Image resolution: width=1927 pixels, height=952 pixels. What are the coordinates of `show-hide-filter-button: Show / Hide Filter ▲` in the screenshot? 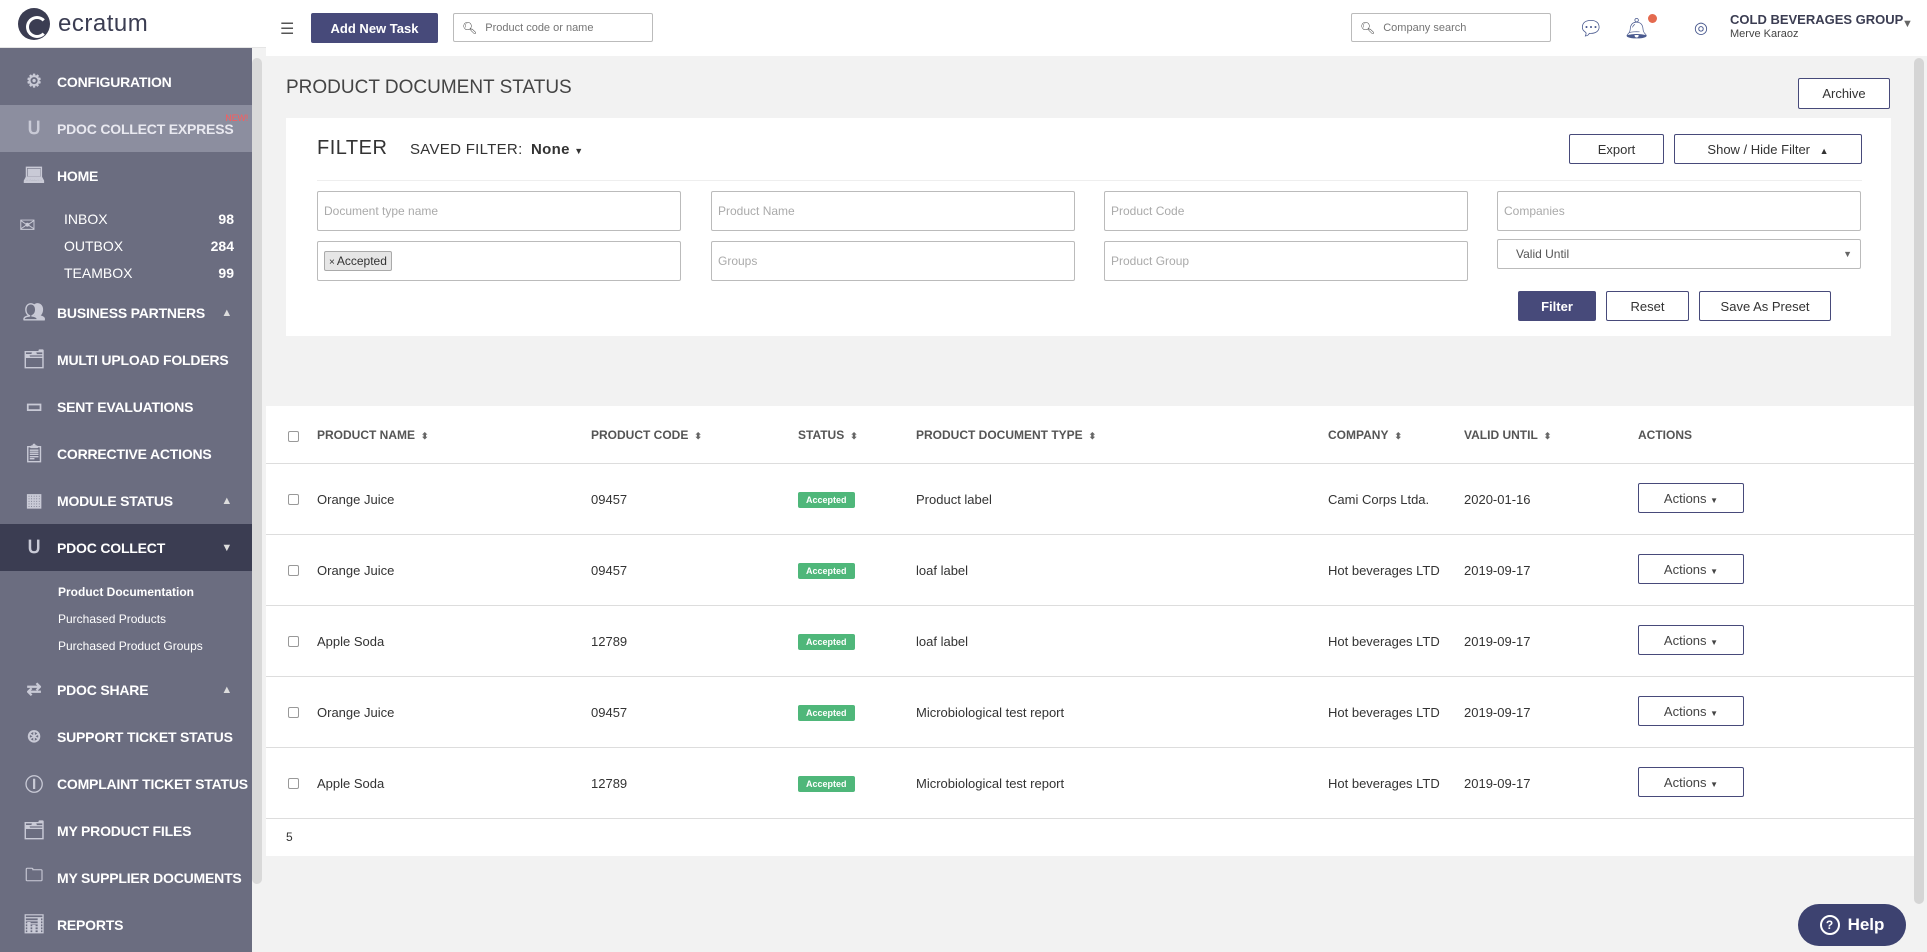 It's located at (1768, 149).